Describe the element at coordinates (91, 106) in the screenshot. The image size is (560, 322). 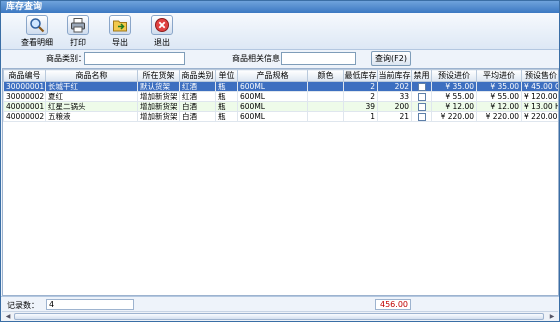
I see `cell-name: 红星二锅头` at that location.